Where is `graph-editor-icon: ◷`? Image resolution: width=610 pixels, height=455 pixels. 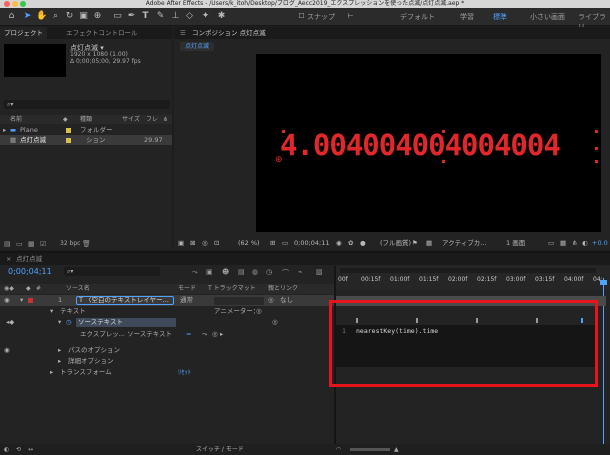
graph-editor-icon: ◷ is located at coordinates (269, 272).